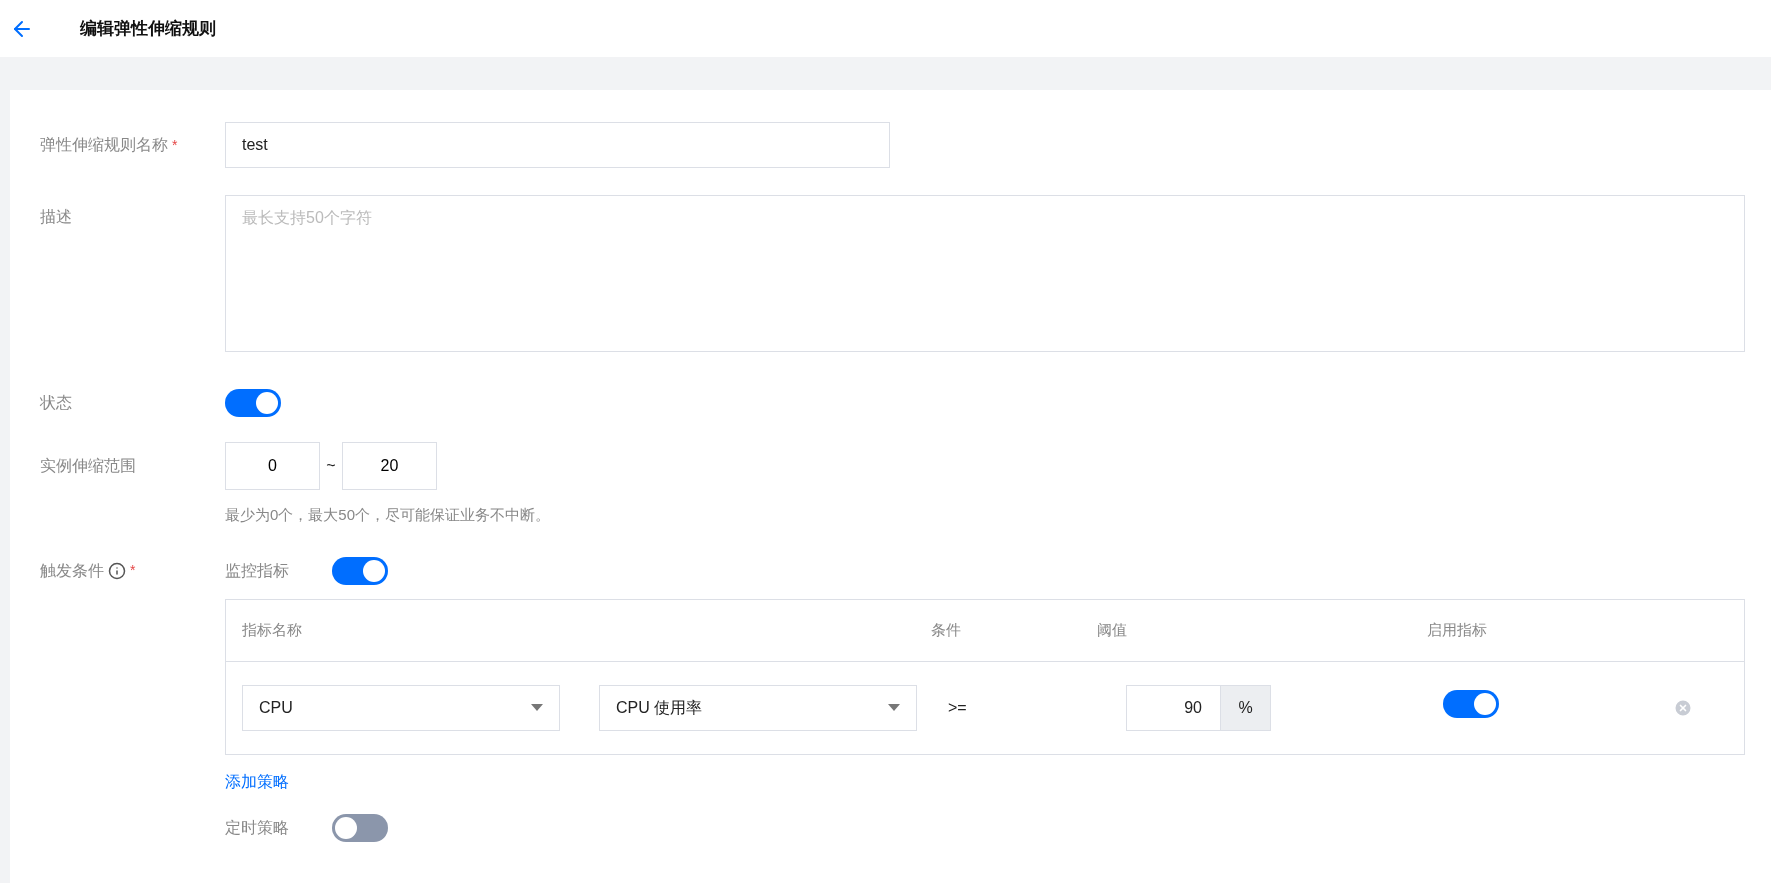 The image size is (1771, 883). Describe the element at coordinates (1112, 629) in the screenshot. I see `column-header: 阈值` at that location.